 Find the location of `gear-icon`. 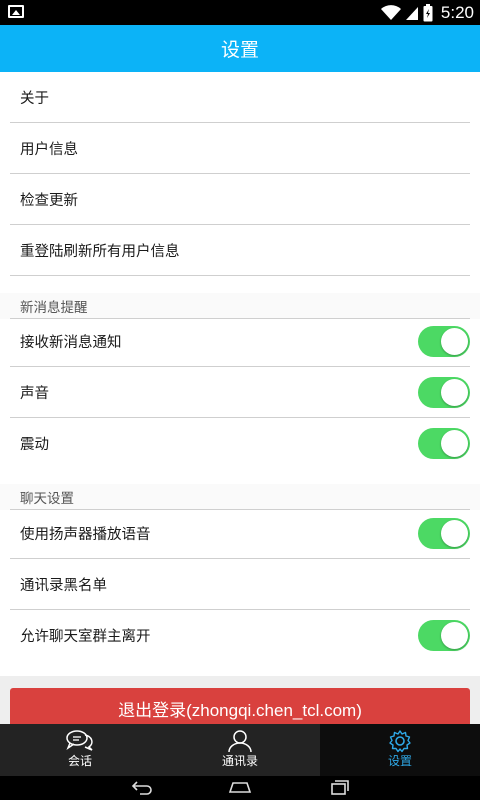

gear-icon is located at coordinates (400, 741).